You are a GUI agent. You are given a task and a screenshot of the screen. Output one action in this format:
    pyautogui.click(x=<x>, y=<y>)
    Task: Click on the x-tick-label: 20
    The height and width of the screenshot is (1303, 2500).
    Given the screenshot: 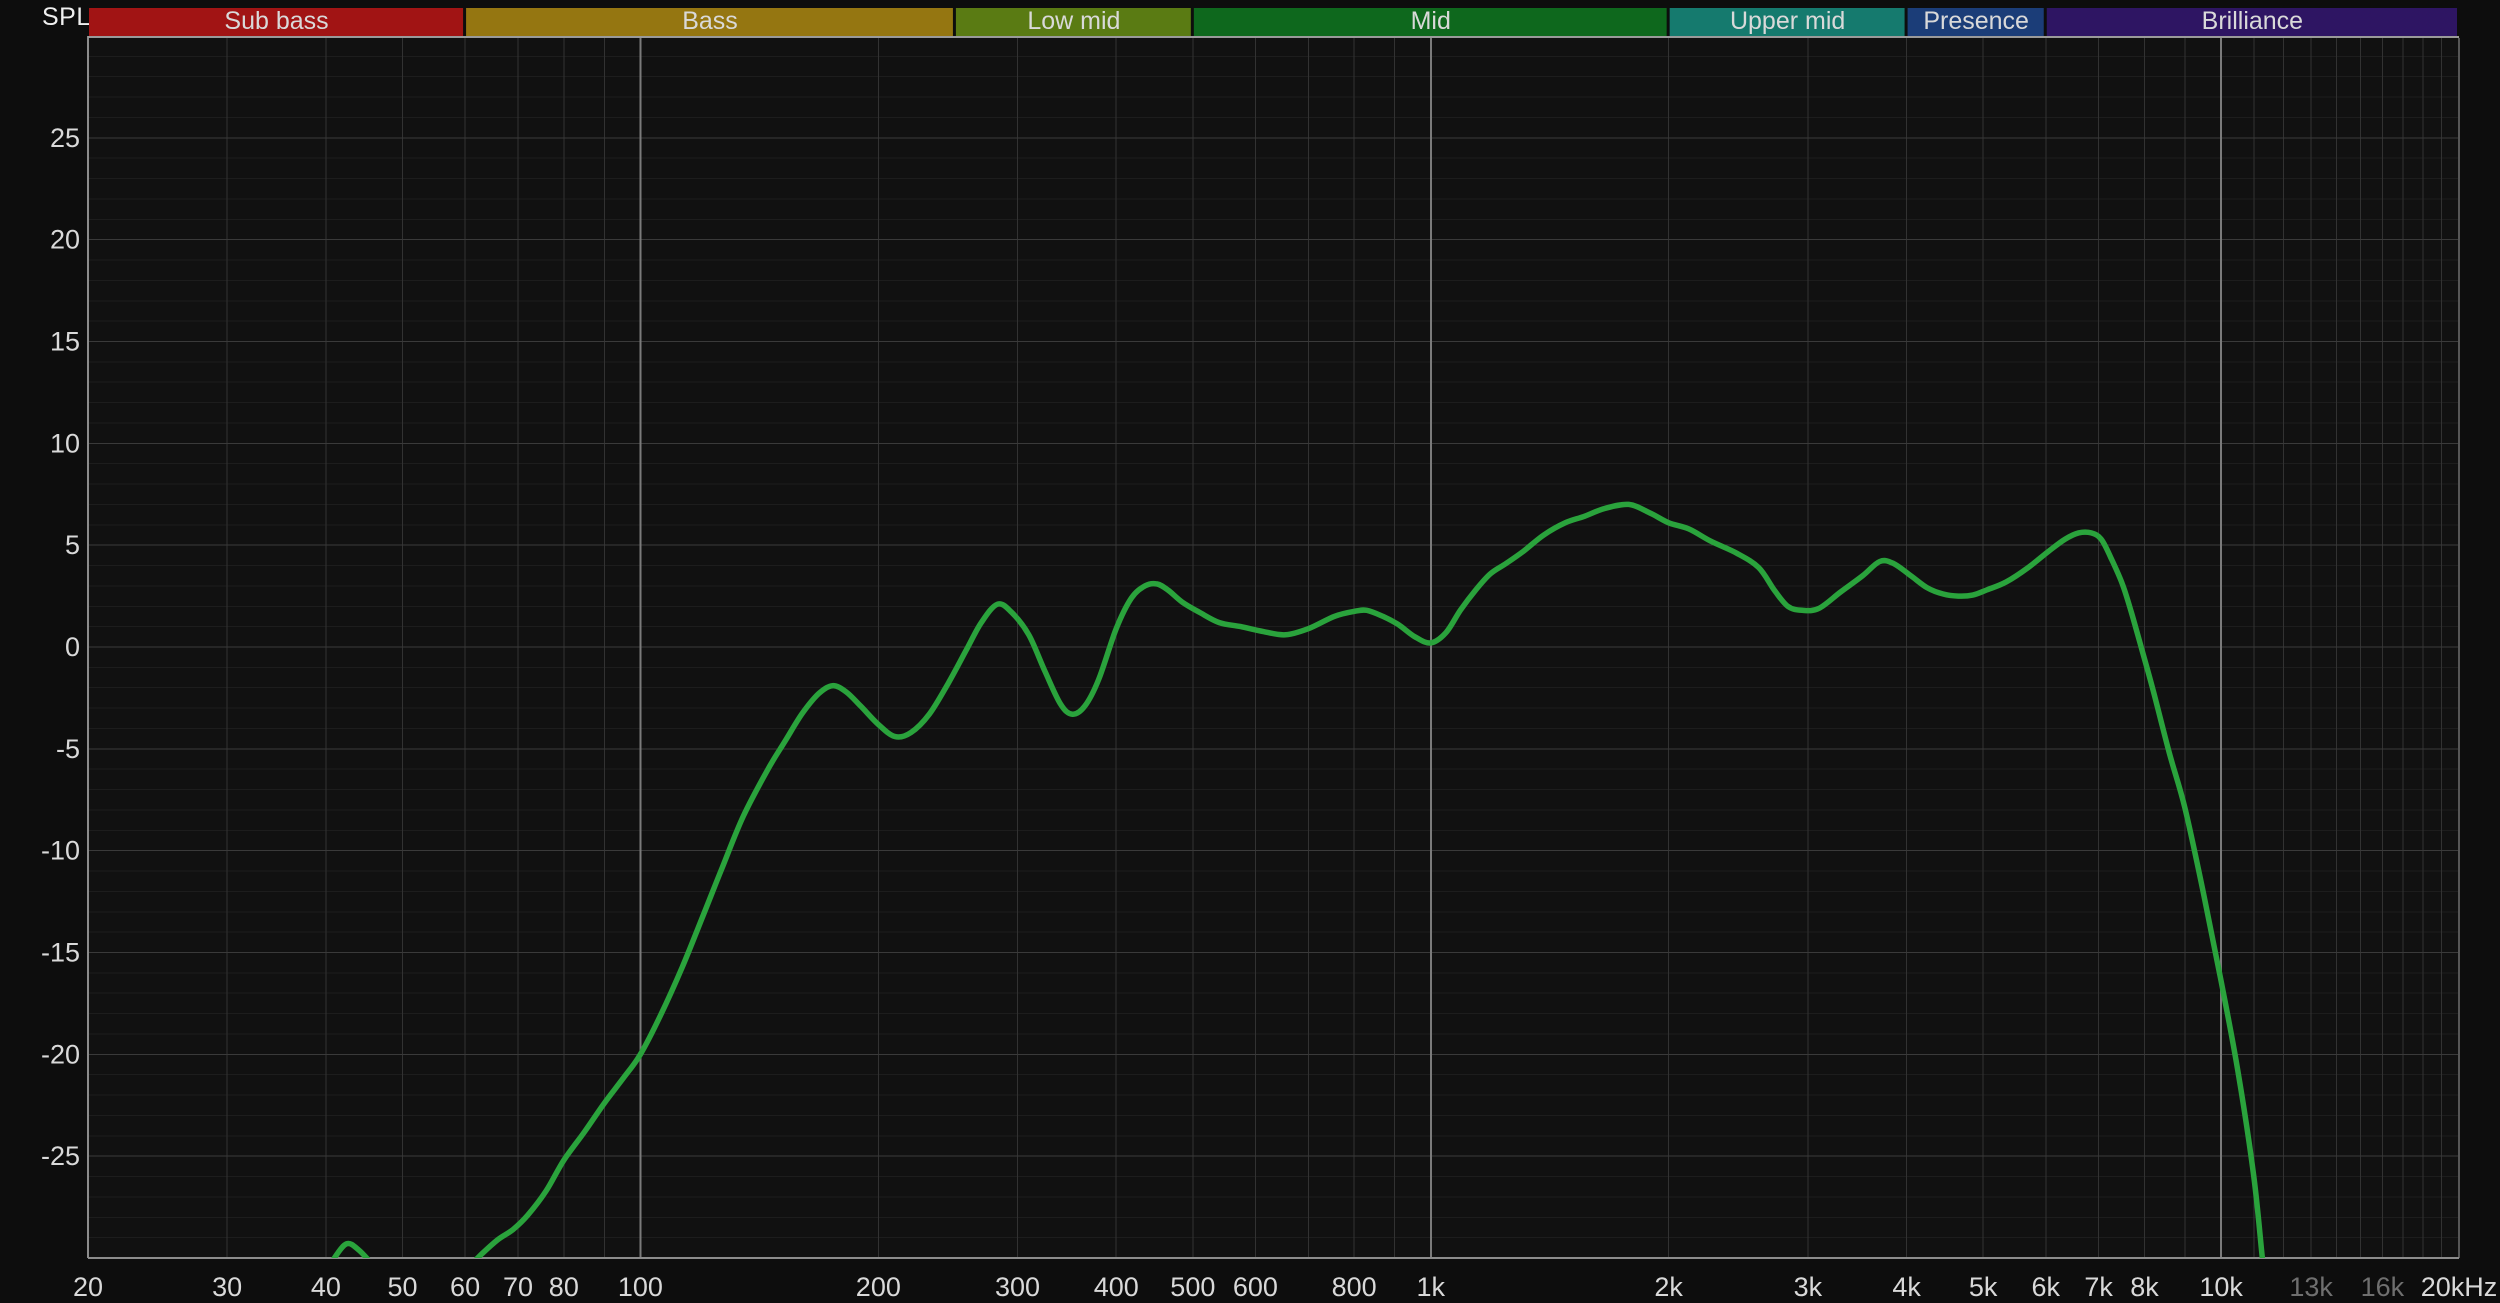 What is the action you would take?
    pyautogui.click(x=88, y=1287)
    